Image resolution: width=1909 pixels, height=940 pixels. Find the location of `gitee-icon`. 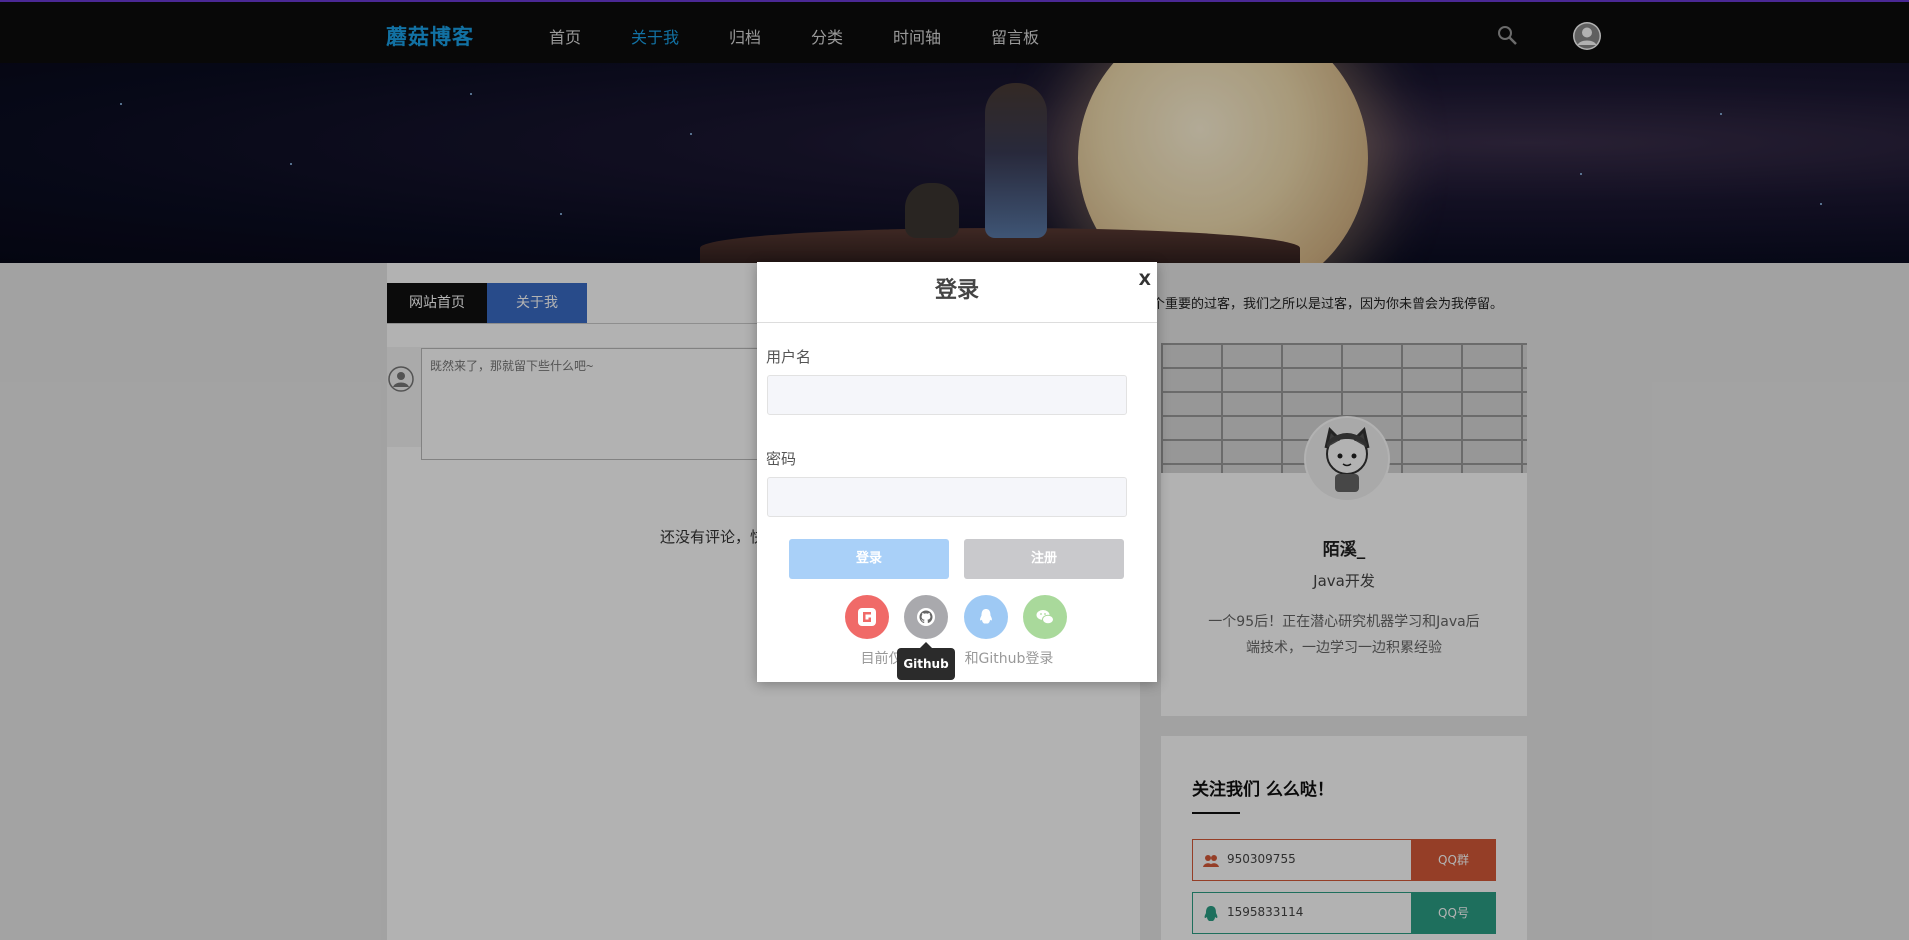

gitee-icon is located at coordinates (867, 617).